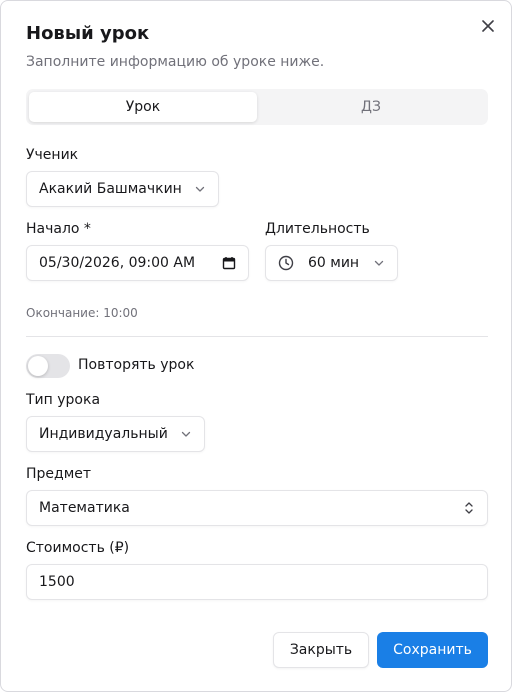 This screenshot has width=512, height=692. Describe the element at coordinates (229, 263) in the screenshot. I see `calendar-icon` at that location.